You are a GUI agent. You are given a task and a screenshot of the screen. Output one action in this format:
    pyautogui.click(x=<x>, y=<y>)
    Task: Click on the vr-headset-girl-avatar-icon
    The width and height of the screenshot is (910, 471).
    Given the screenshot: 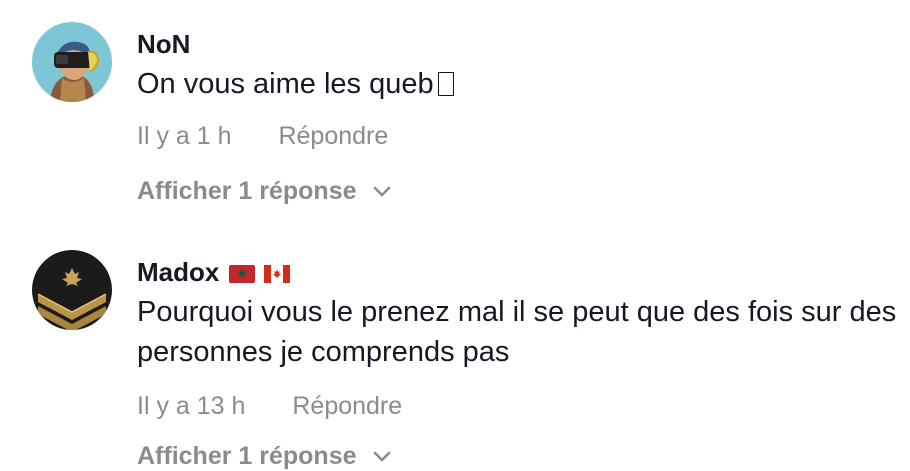 What is the action you would take?
    pyautogui.click(x=72, y=62)
    